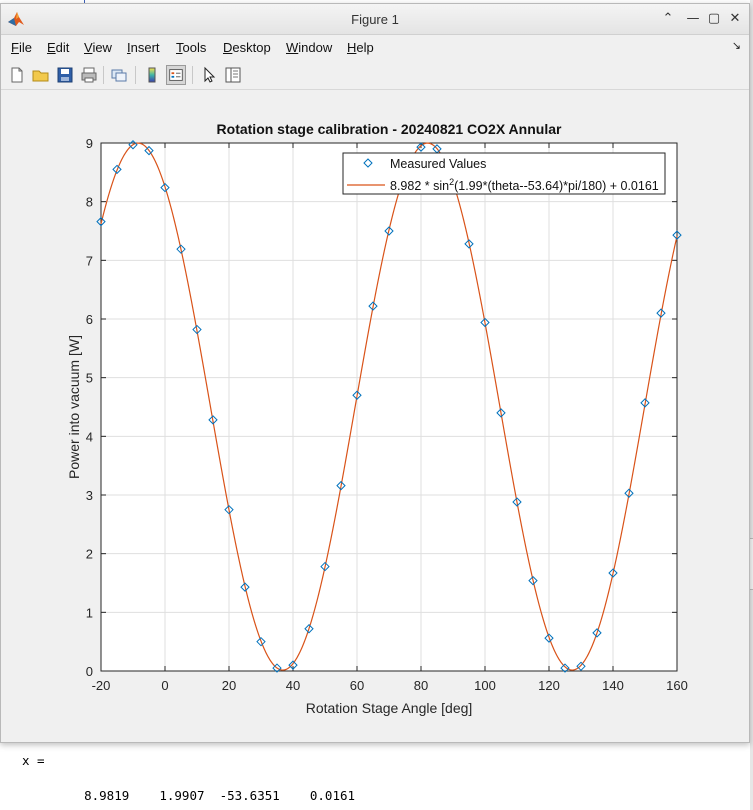 This screenshot has width=753, height=810. What do you see at coordinates (247, 47) in the screenshot?
I see `menu-desktop: Desktop` at bounding box center [247, 47].